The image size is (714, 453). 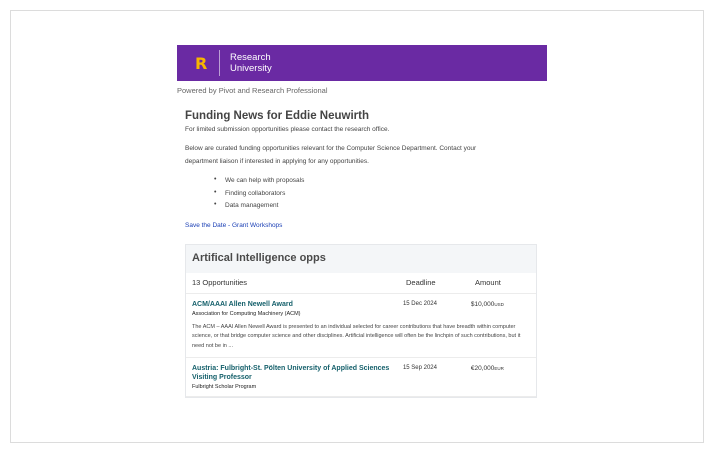 What do you see at coordinates (499, 304) in the screenshot?
I see `amount-currency: USD` at bounding box center [499, 304].